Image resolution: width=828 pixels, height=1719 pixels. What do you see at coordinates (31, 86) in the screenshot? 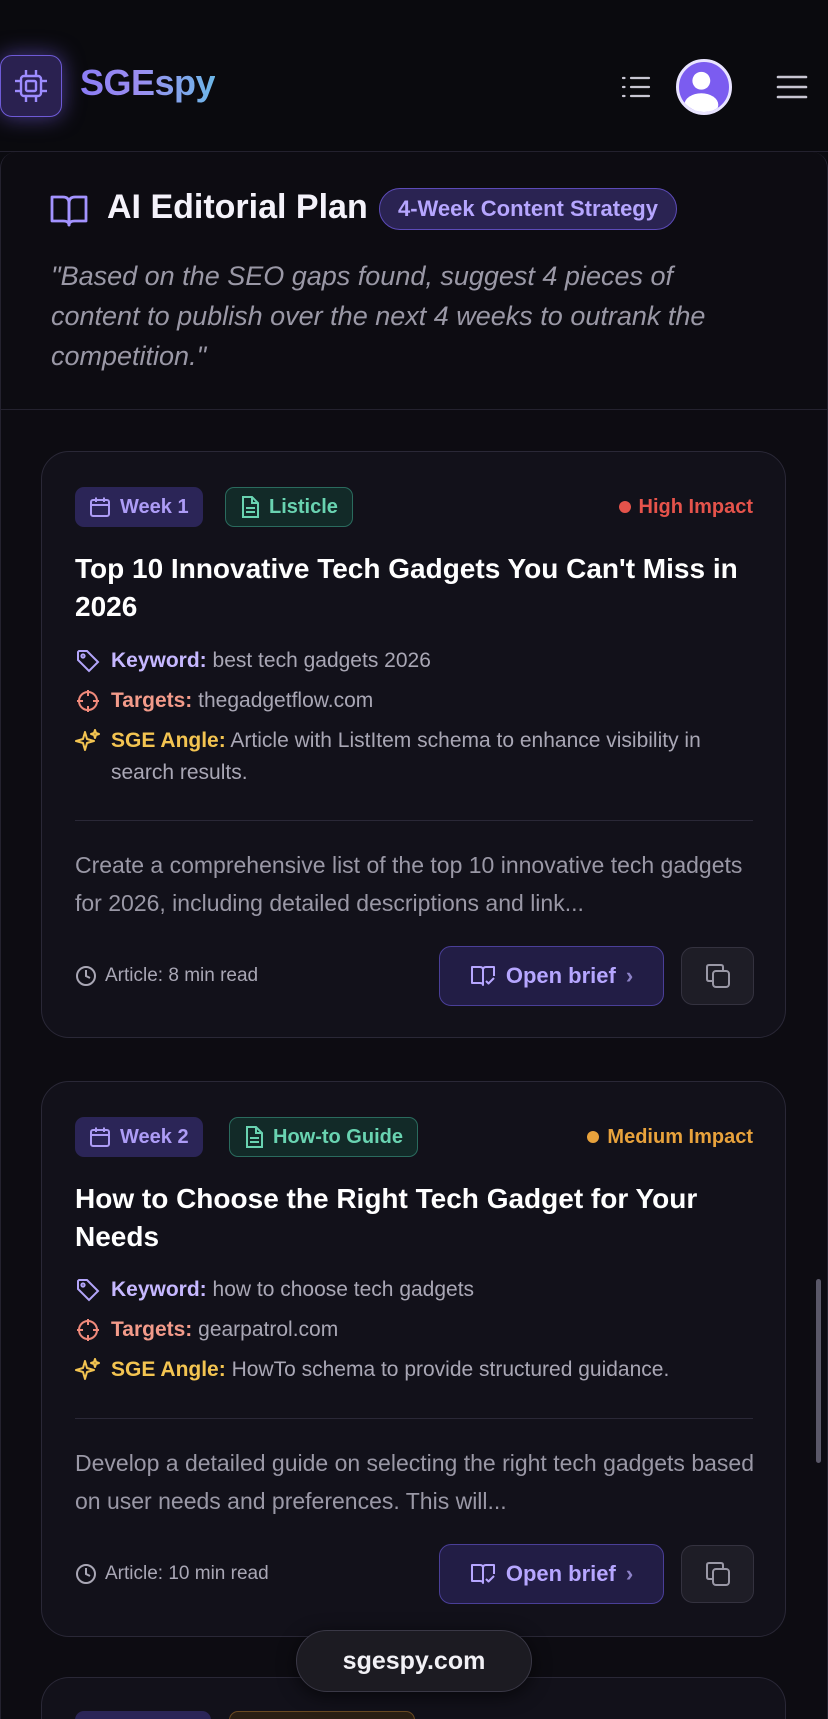
I see `chip-icon` at bounding box center [31, 86].